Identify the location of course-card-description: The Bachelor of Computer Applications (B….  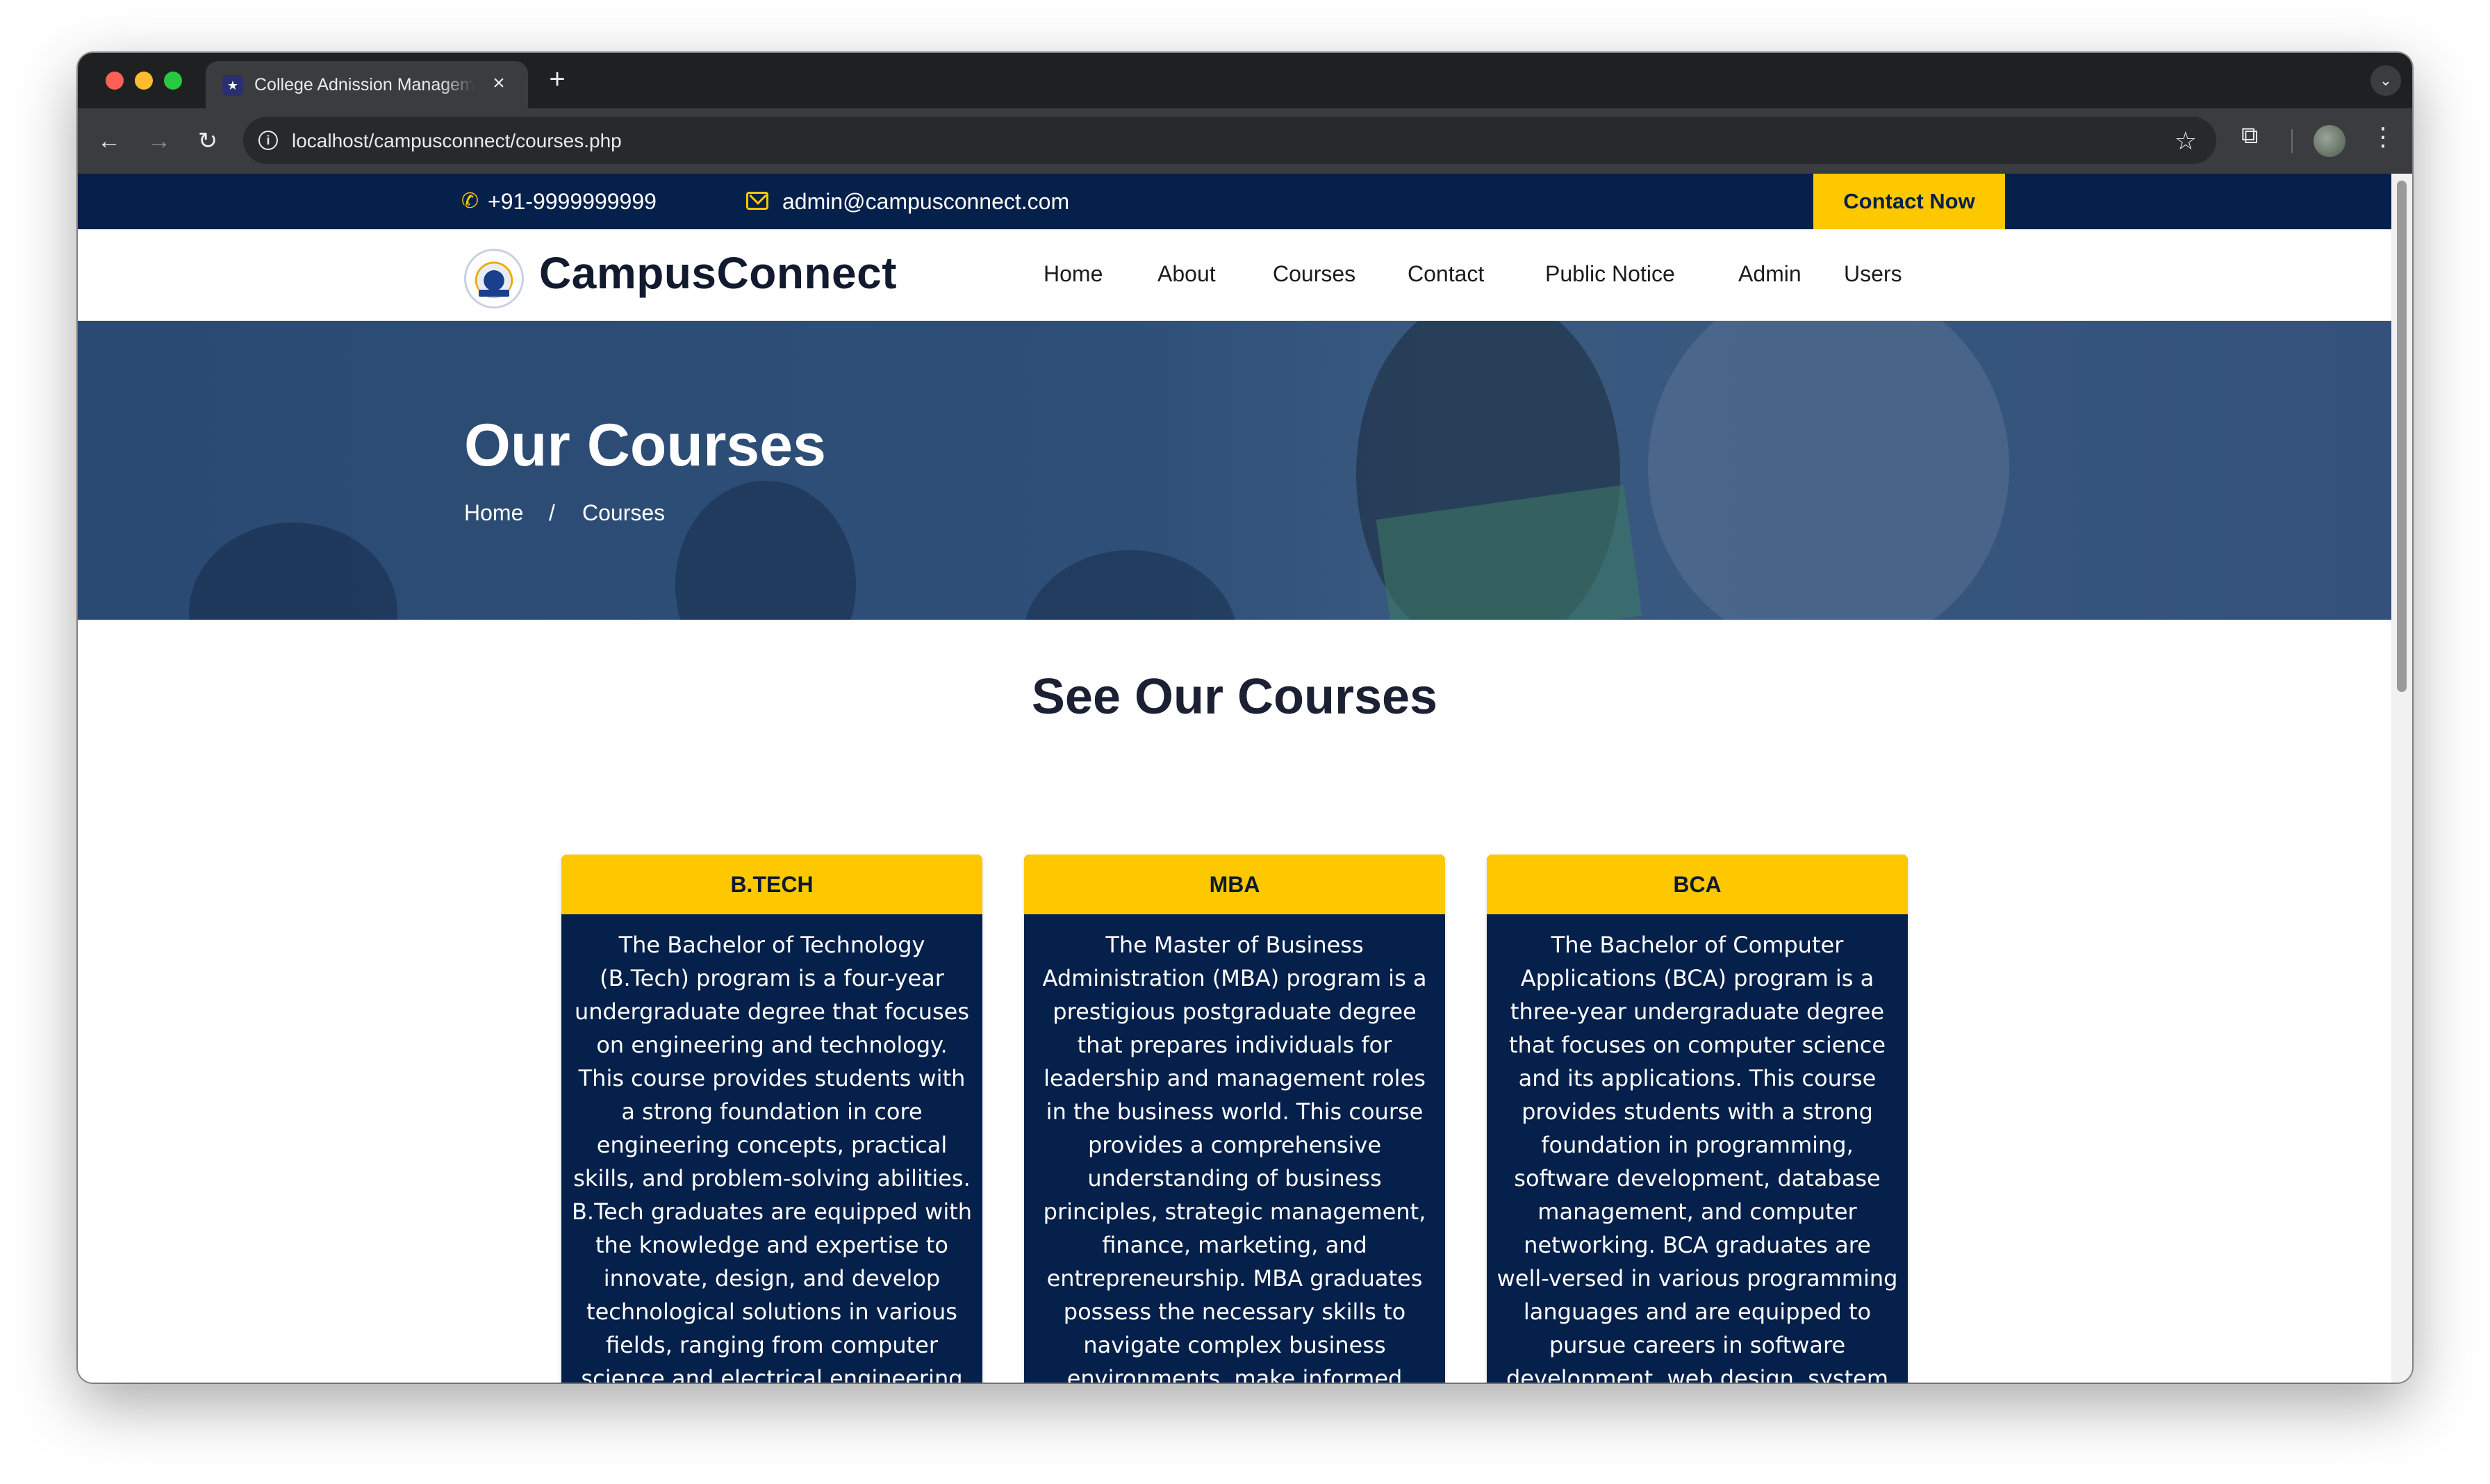
(1698, 1157).